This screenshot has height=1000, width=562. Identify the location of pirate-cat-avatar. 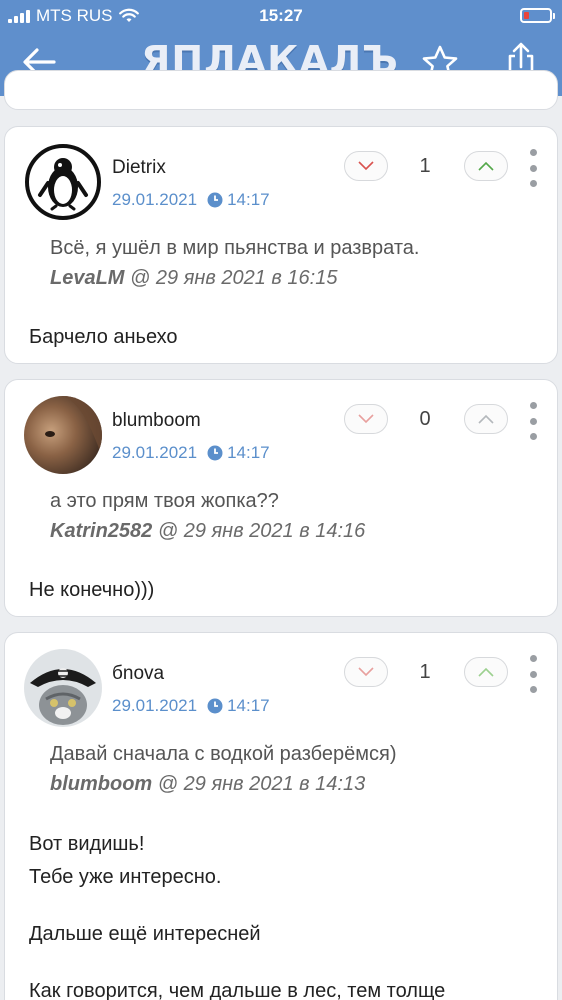
(63, 688).